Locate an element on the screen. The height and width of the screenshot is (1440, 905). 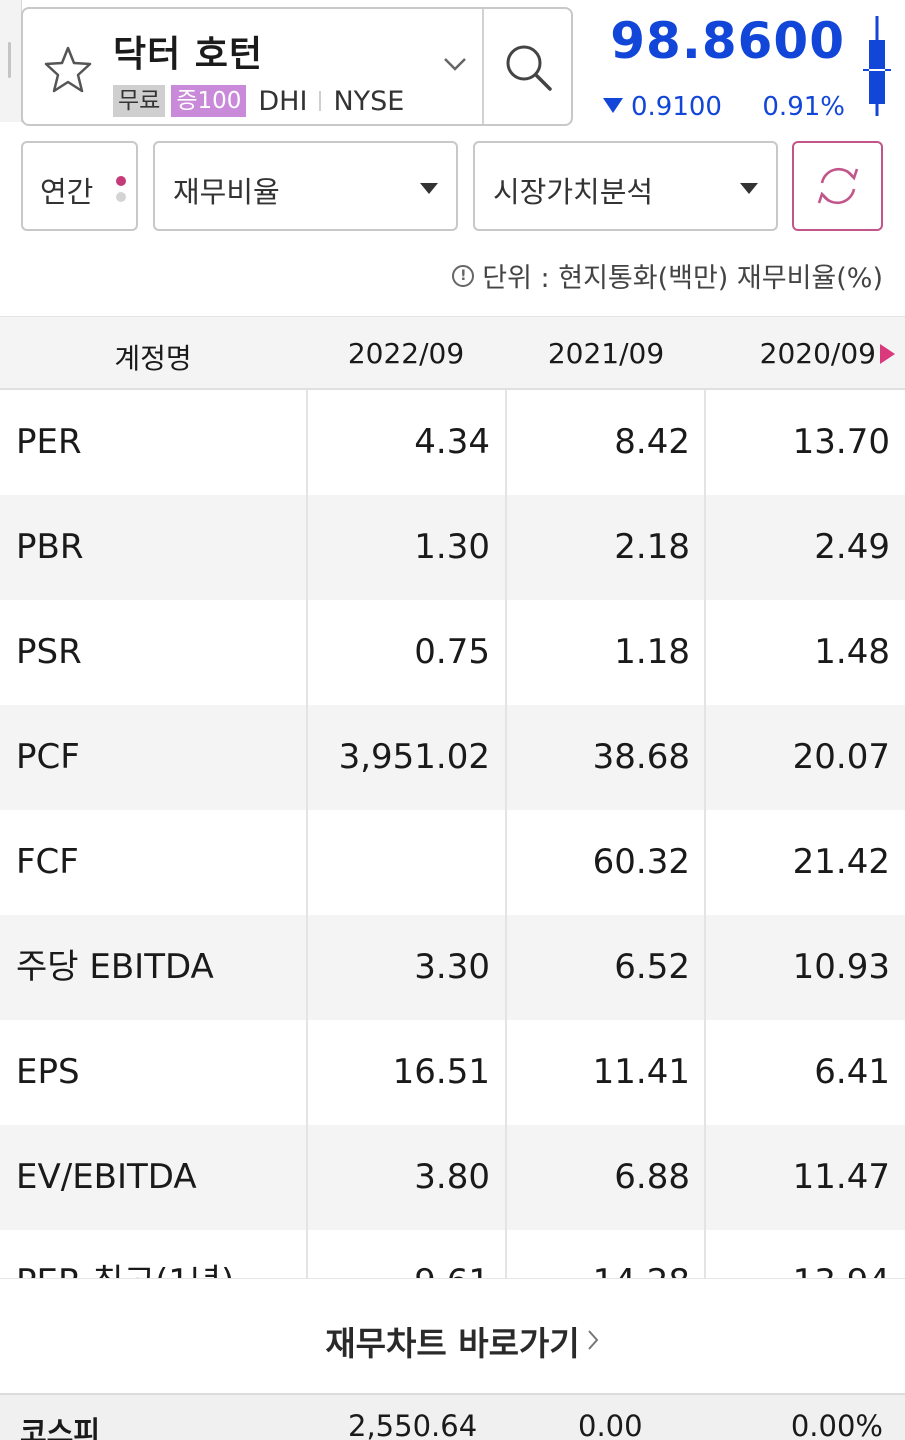
period-label: 연간 is located at coordinates (67, 192).